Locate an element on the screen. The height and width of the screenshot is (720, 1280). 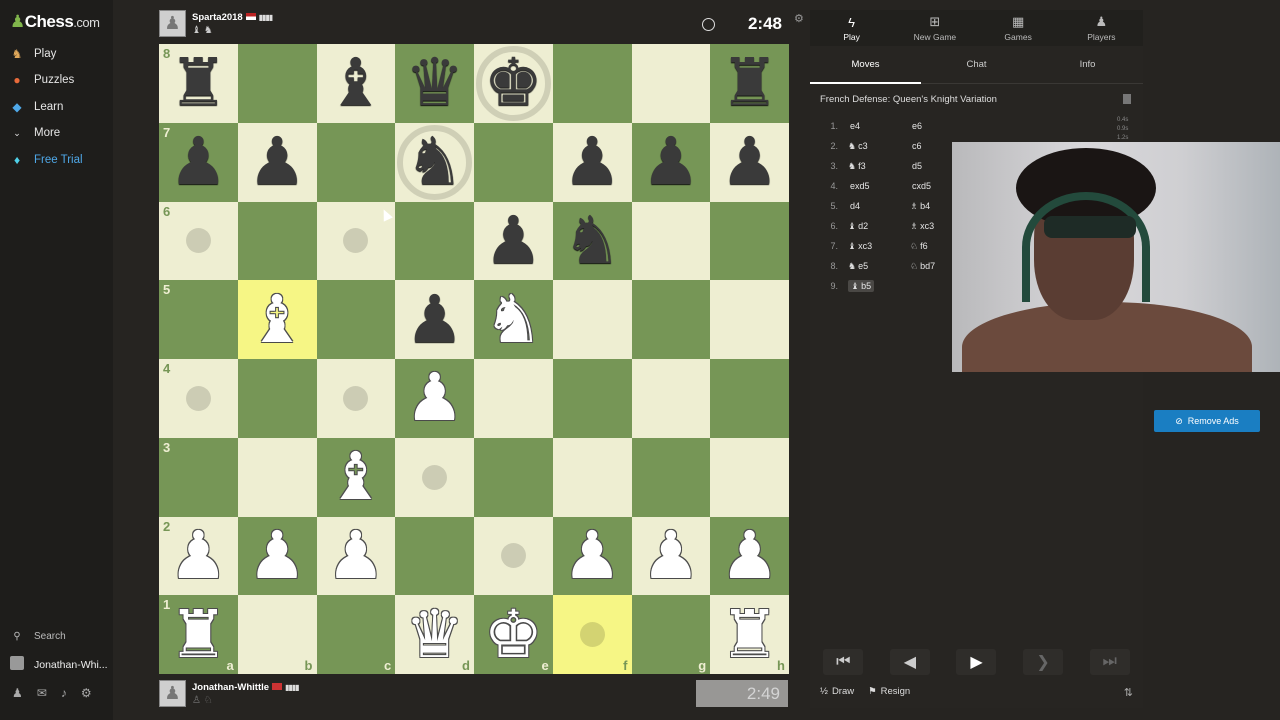
square-e2 is located at coordinates (513, 556).